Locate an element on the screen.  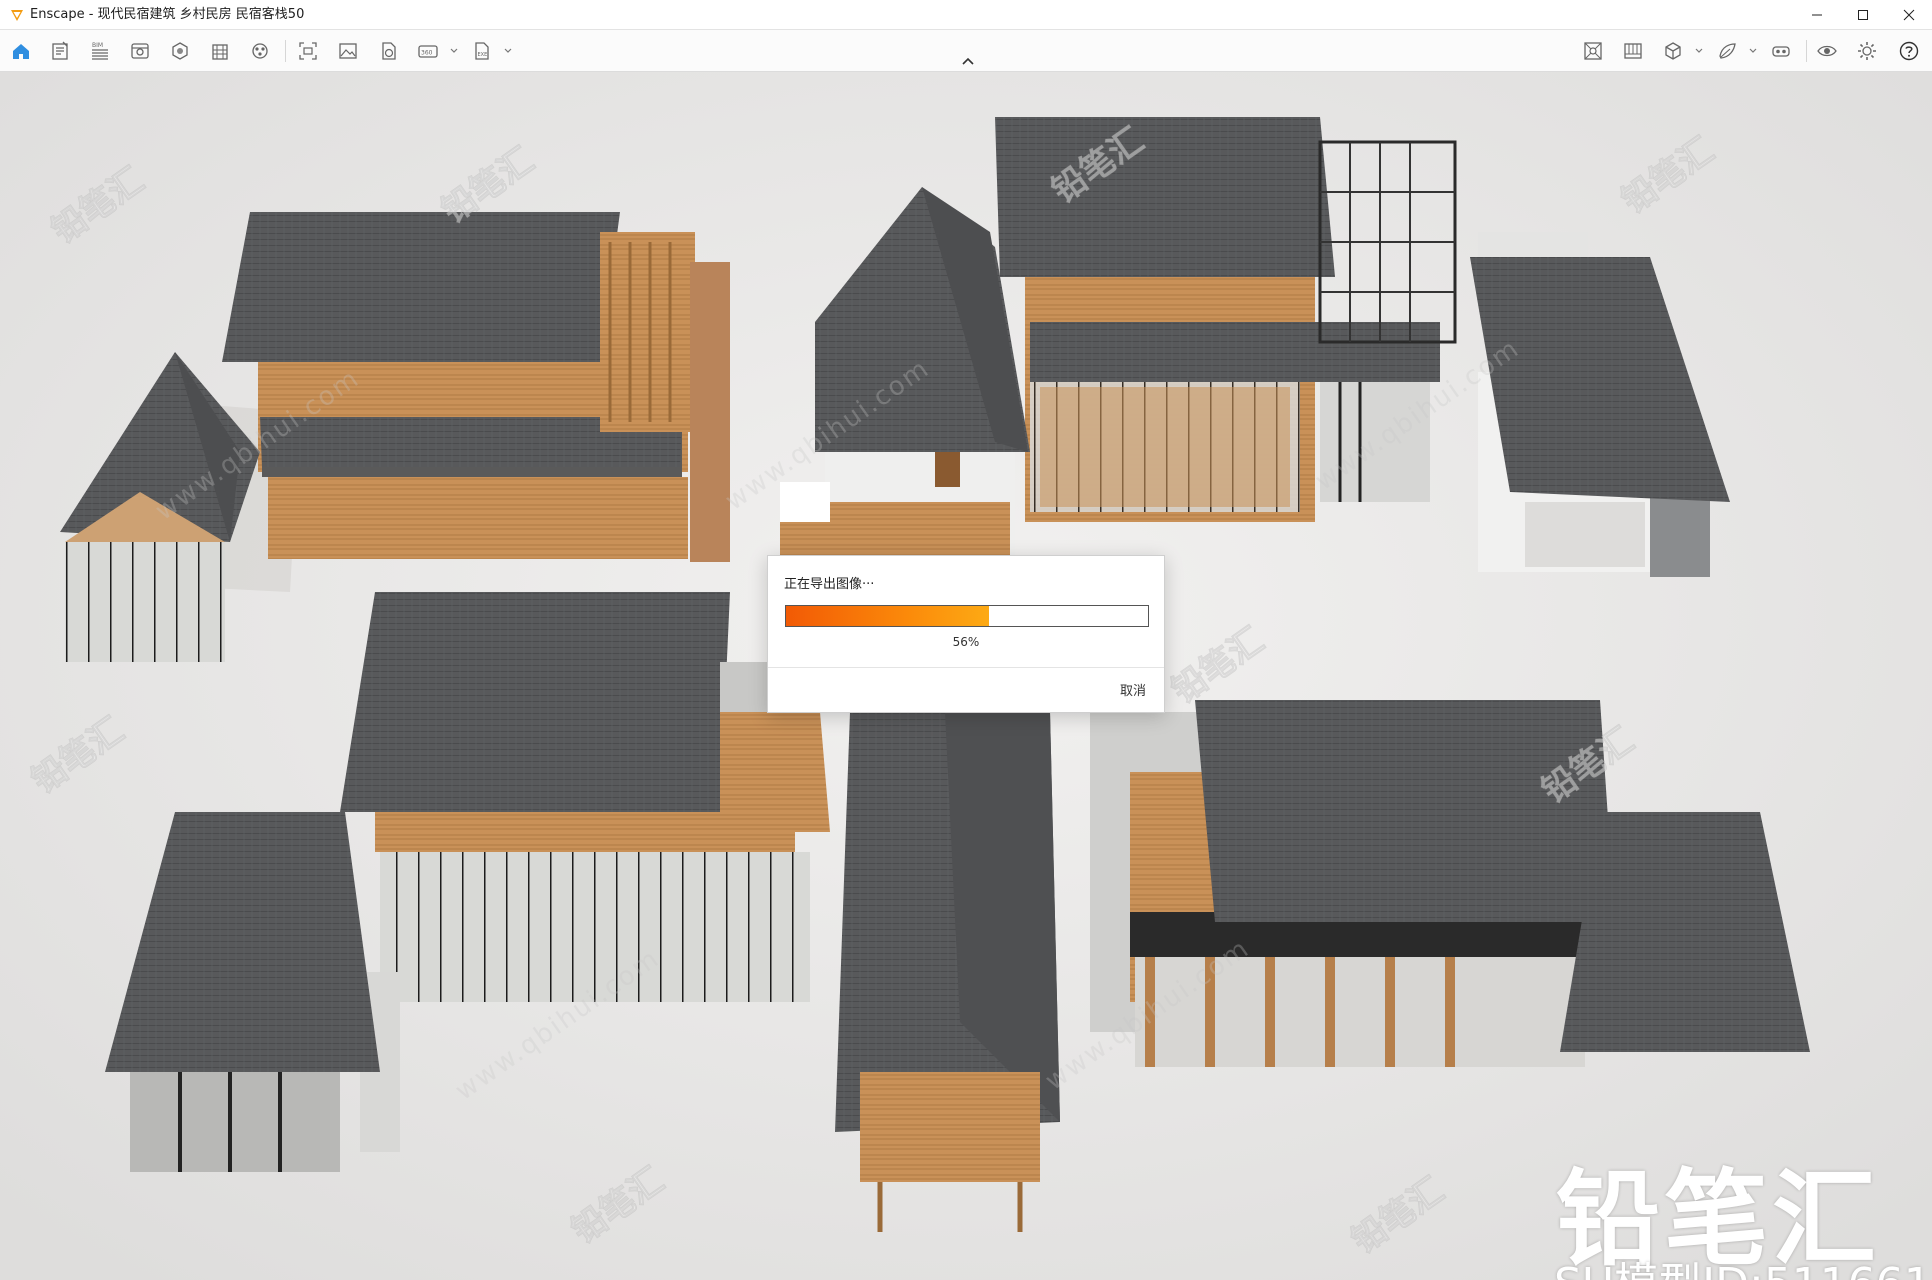
panorama-button: 360 is located at coordinates (428, 51).